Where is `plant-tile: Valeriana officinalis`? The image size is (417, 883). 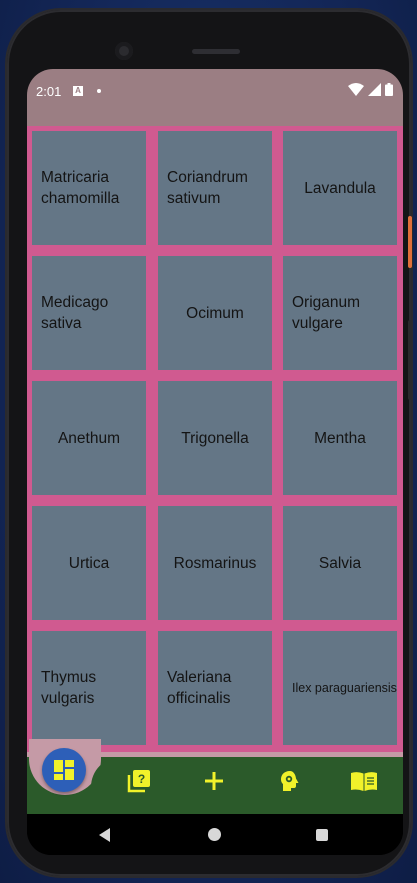
plant-tile: Valeriana officinalis is located at coordinates (215, 688).